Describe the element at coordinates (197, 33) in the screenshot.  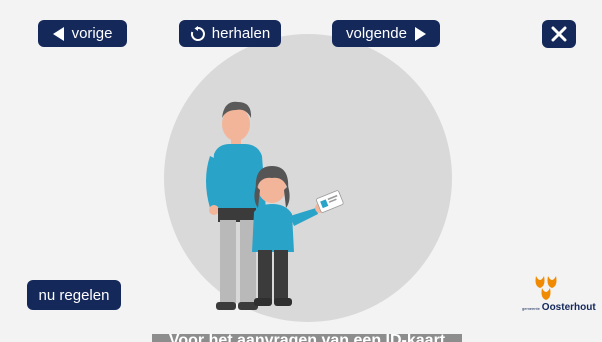
I see `replay-icon` at that location.